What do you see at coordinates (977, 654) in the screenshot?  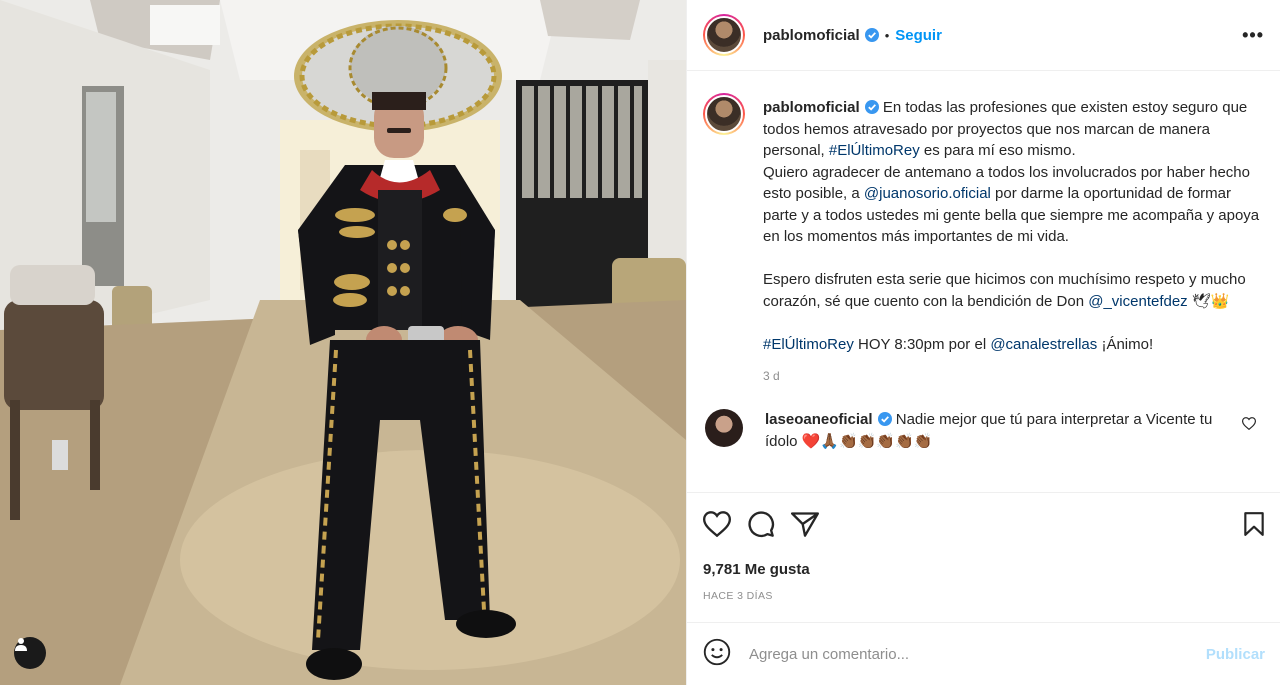 I see `comment-input` at bounding box center [977, 654].